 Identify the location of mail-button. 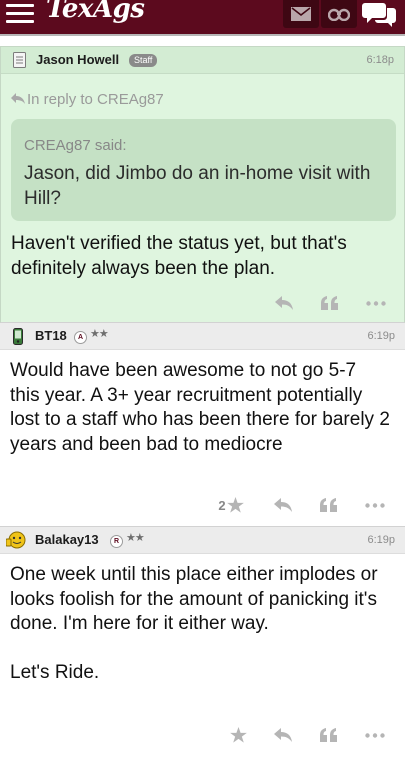
(301, 14).